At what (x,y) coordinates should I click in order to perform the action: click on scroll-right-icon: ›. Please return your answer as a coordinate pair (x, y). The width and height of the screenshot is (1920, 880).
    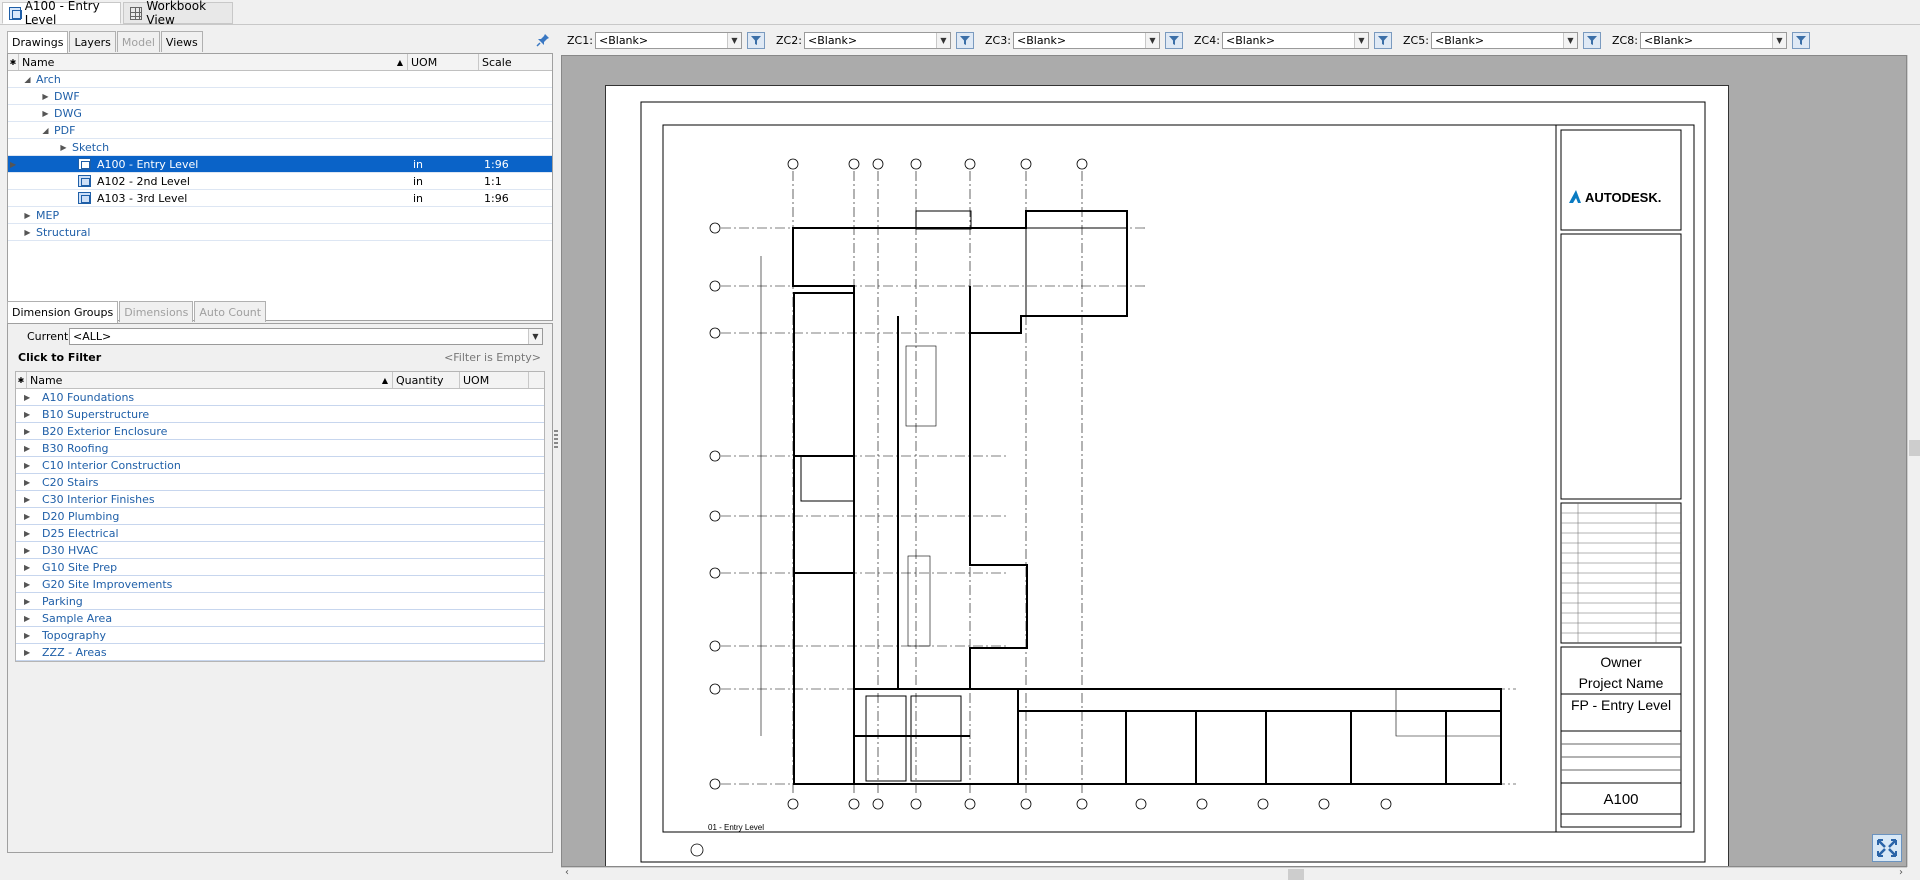
    Looking at the image, I should click on (1901, 872).